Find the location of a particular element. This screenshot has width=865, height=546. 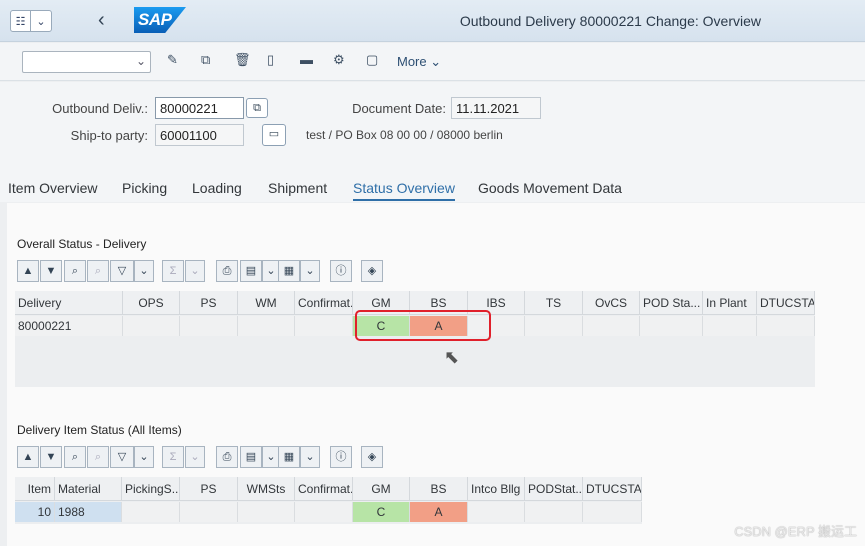

column-header: Delivery is located at coordinates (69, 303).